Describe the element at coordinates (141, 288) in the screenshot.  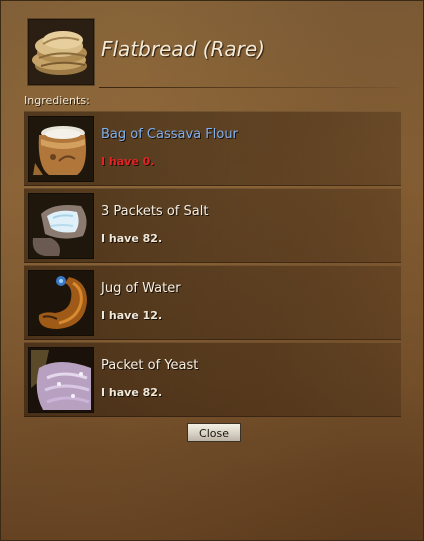
I see `ingredient-name: Jug of Water` at that location.